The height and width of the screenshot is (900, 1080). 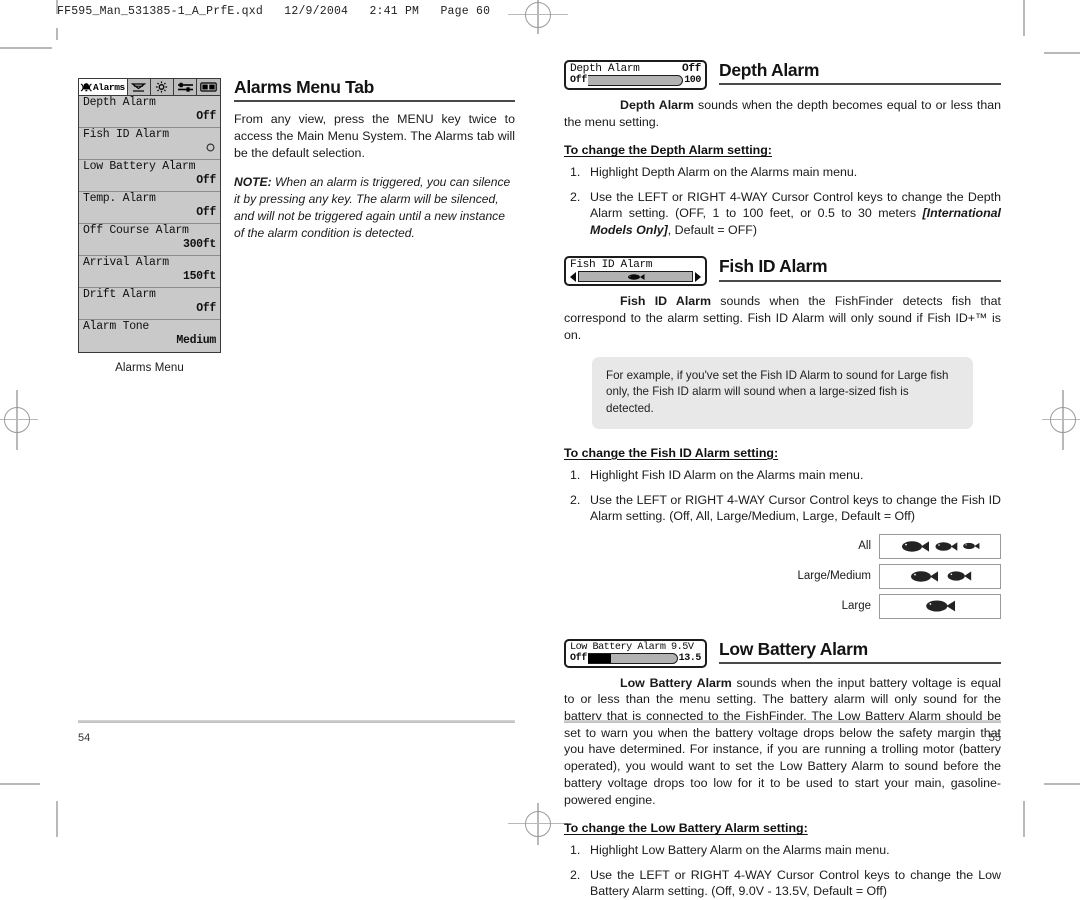 I want to click on depth-alarm-bar, so click(x=635, y=80).